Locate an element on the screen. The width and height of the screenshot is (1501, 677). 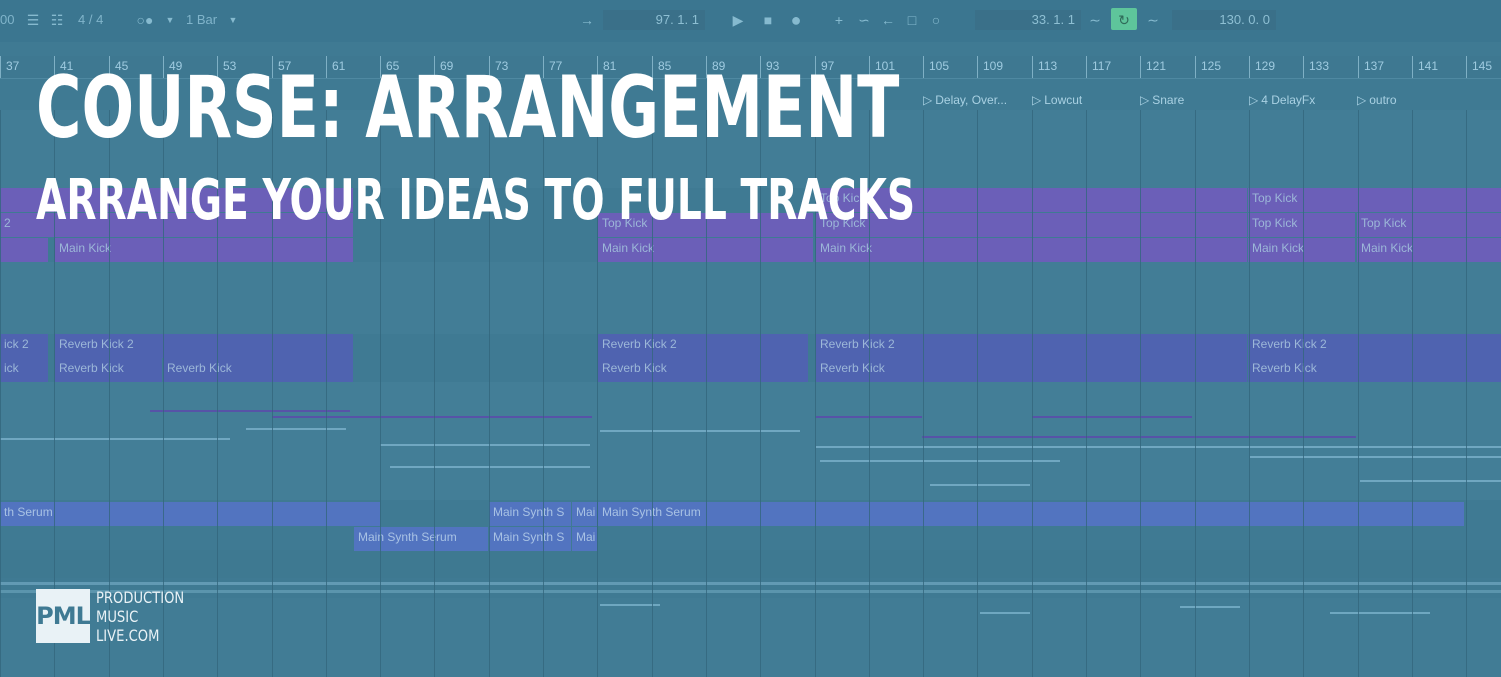
quantize-menu: 1 Bar is located at coordinates (201, 20).